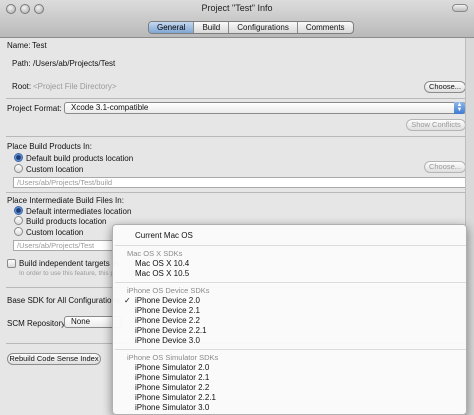 The image size is (474, 415). I want to click on base-sdk-label: Base SDK for All Configurations:, so click(65, 300).